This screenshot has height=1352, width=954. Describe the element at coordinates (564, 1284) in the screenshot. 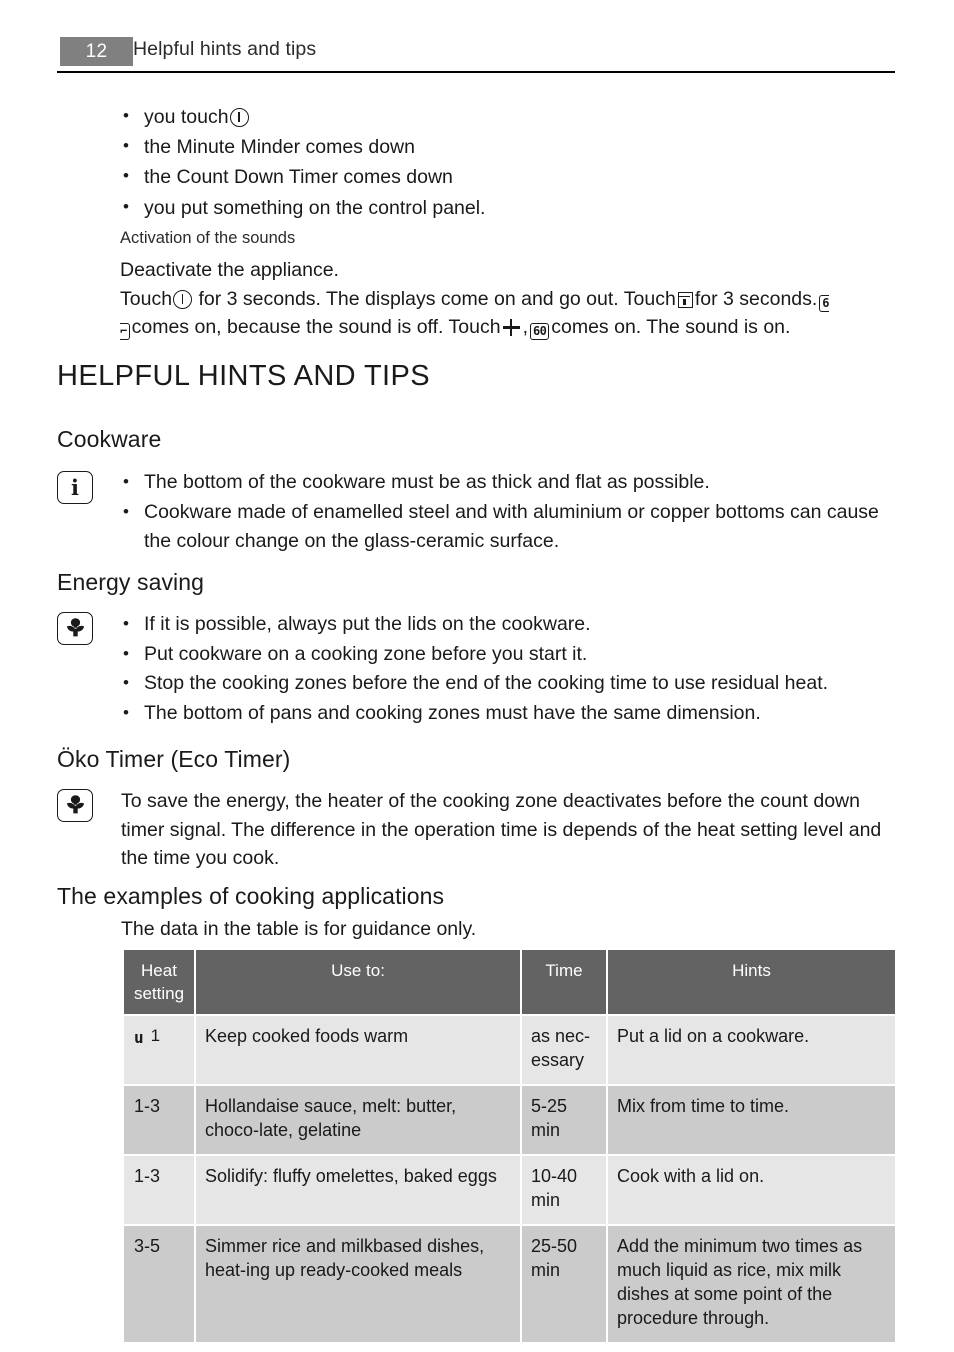

I see `cell-time: 25-50 min` at that location.